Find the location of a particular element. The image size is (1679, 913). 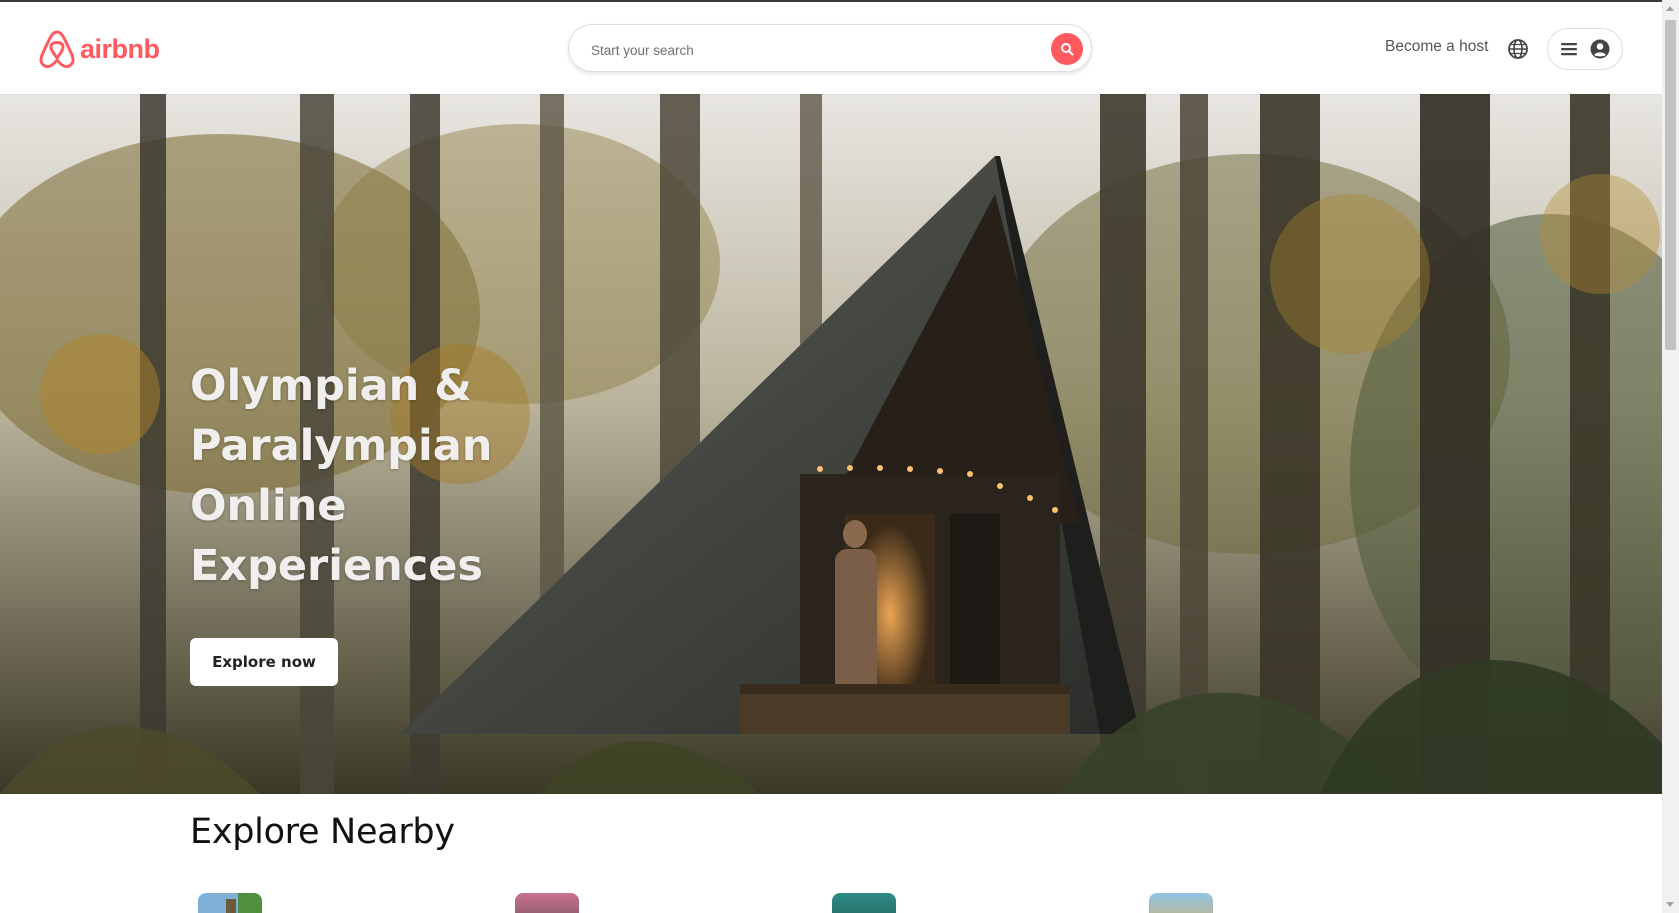

scroll-down-arrow-icon is located at coordinates (1670, 904).